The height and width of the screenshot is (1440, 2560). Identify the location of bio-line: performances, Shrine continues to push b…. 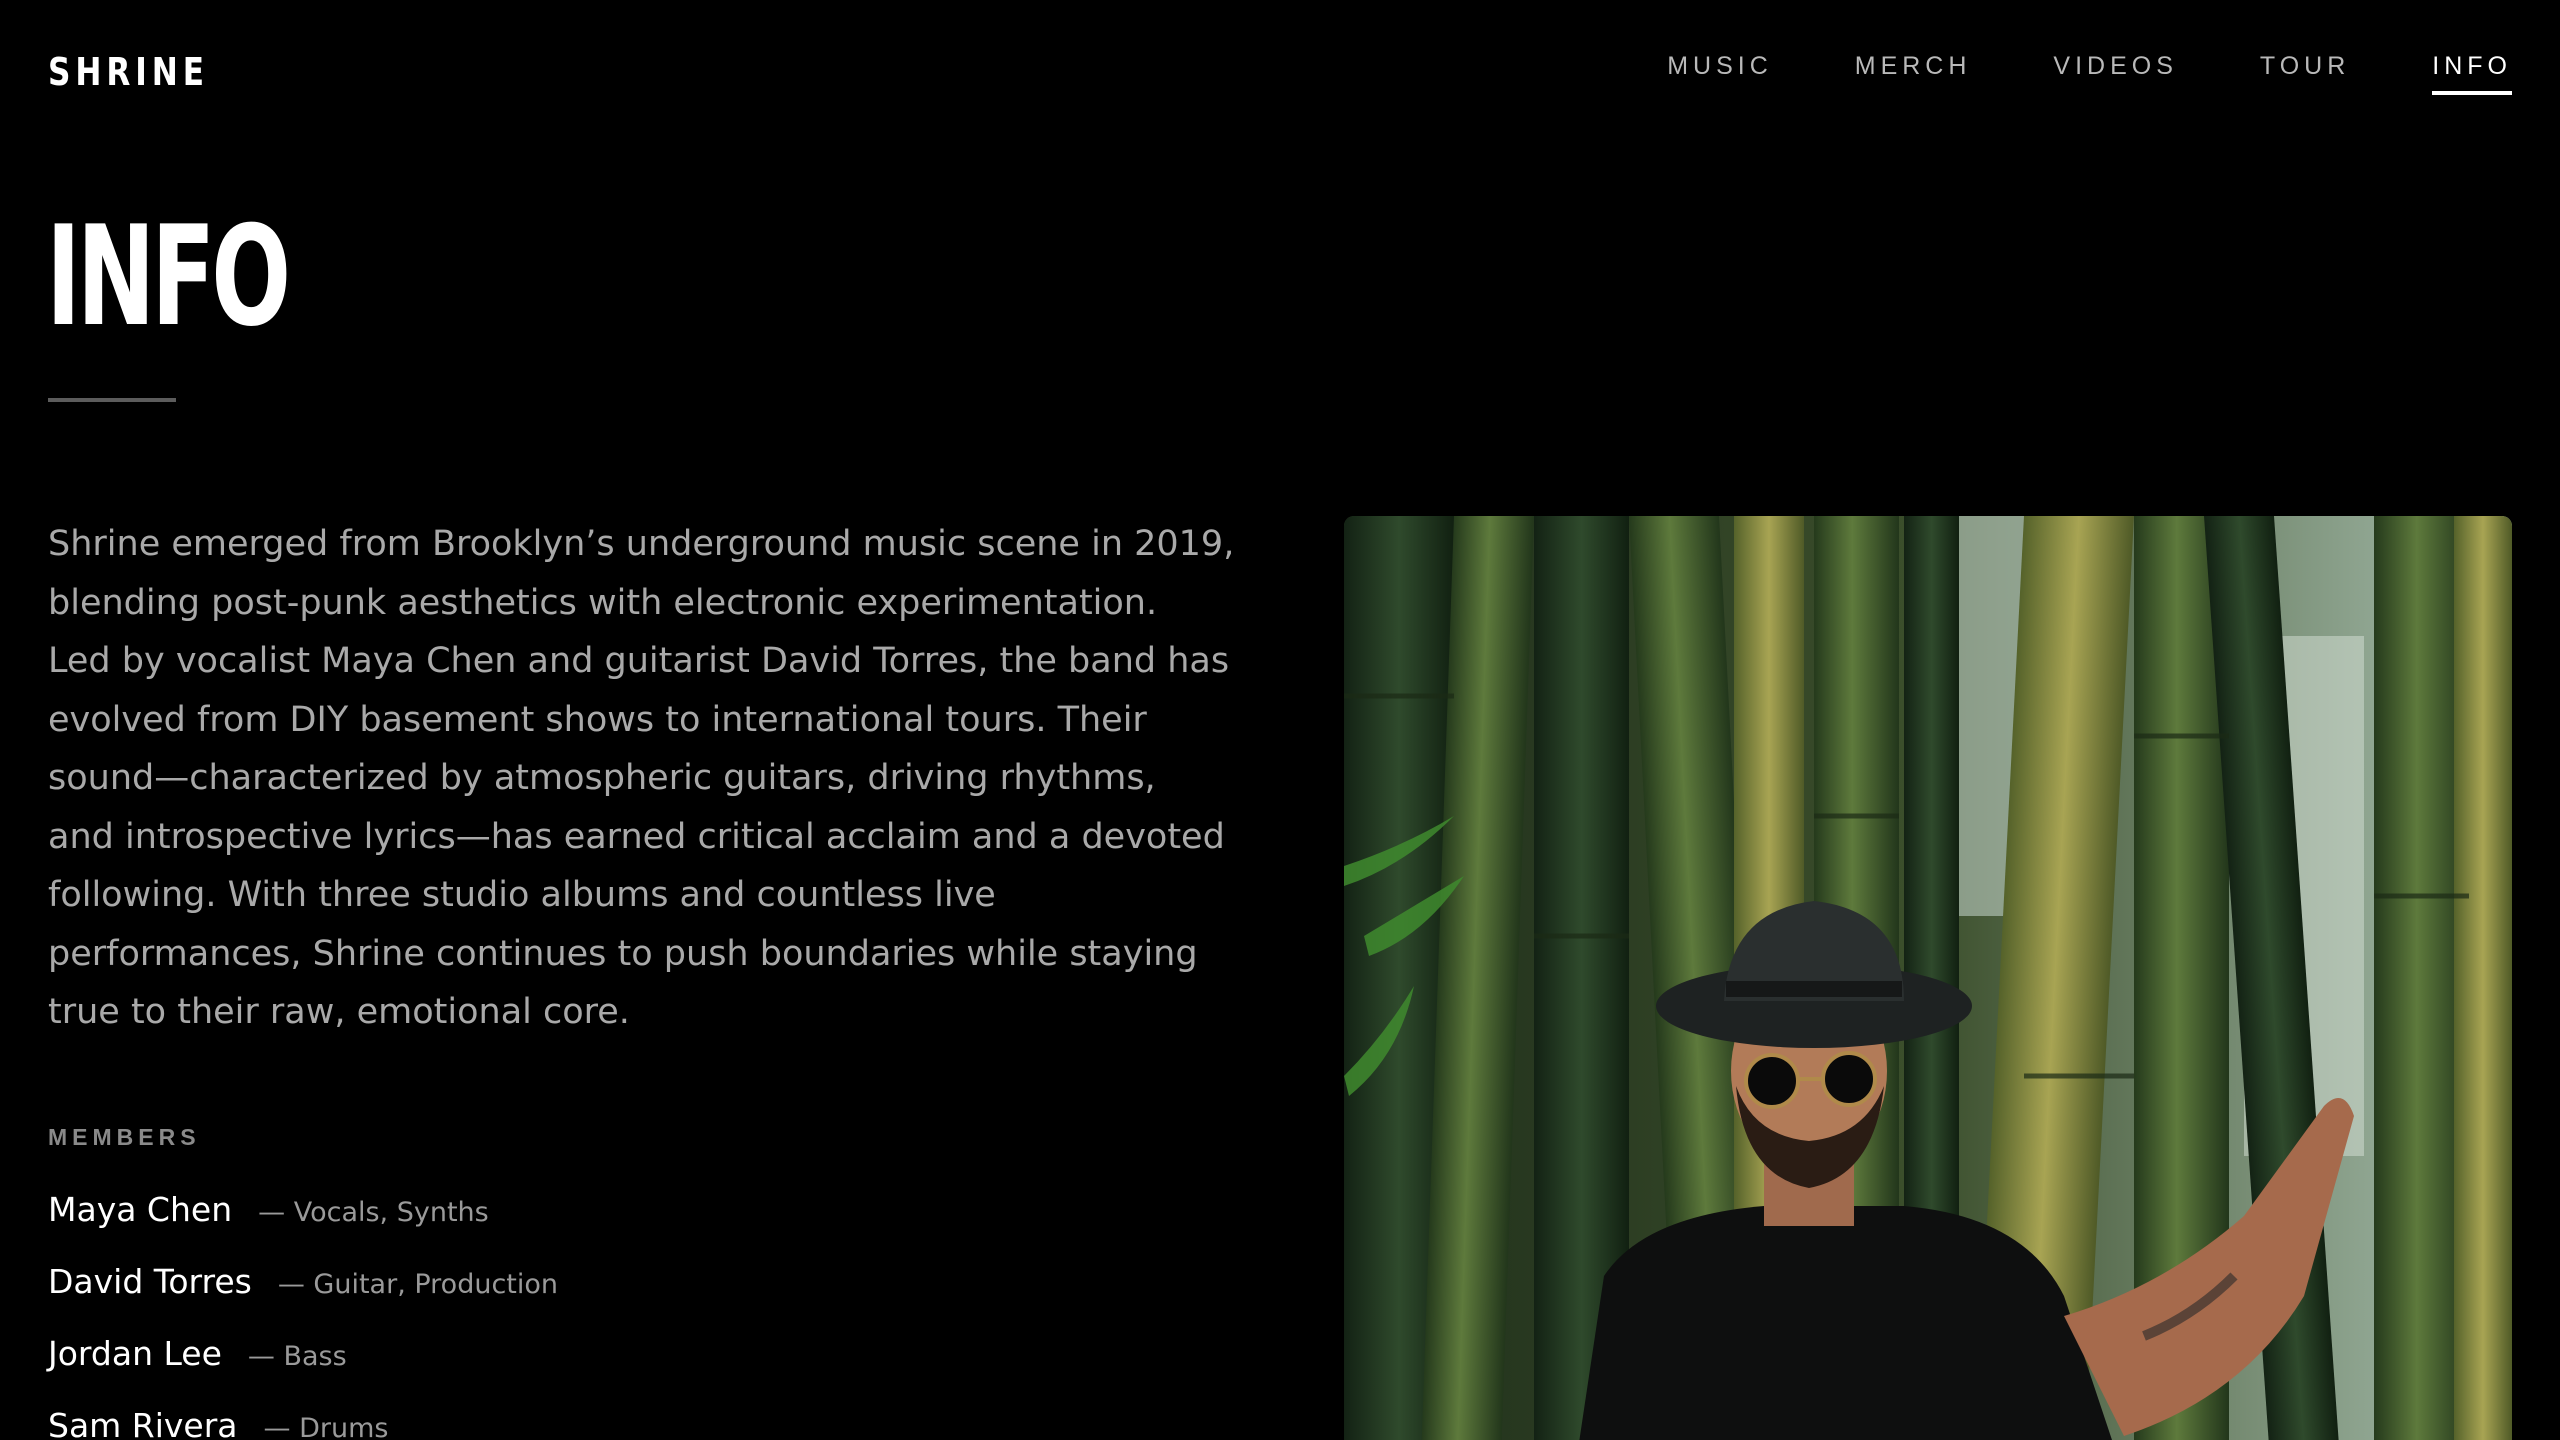
(623, 953).